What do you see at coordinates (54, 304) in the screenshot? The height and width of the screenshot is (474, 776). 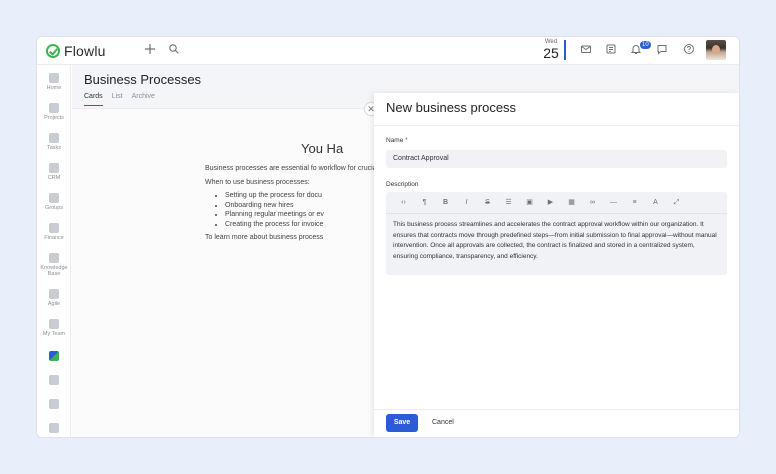 I see `sidebar-item-label: Agile` at bounding box center [54, 304].